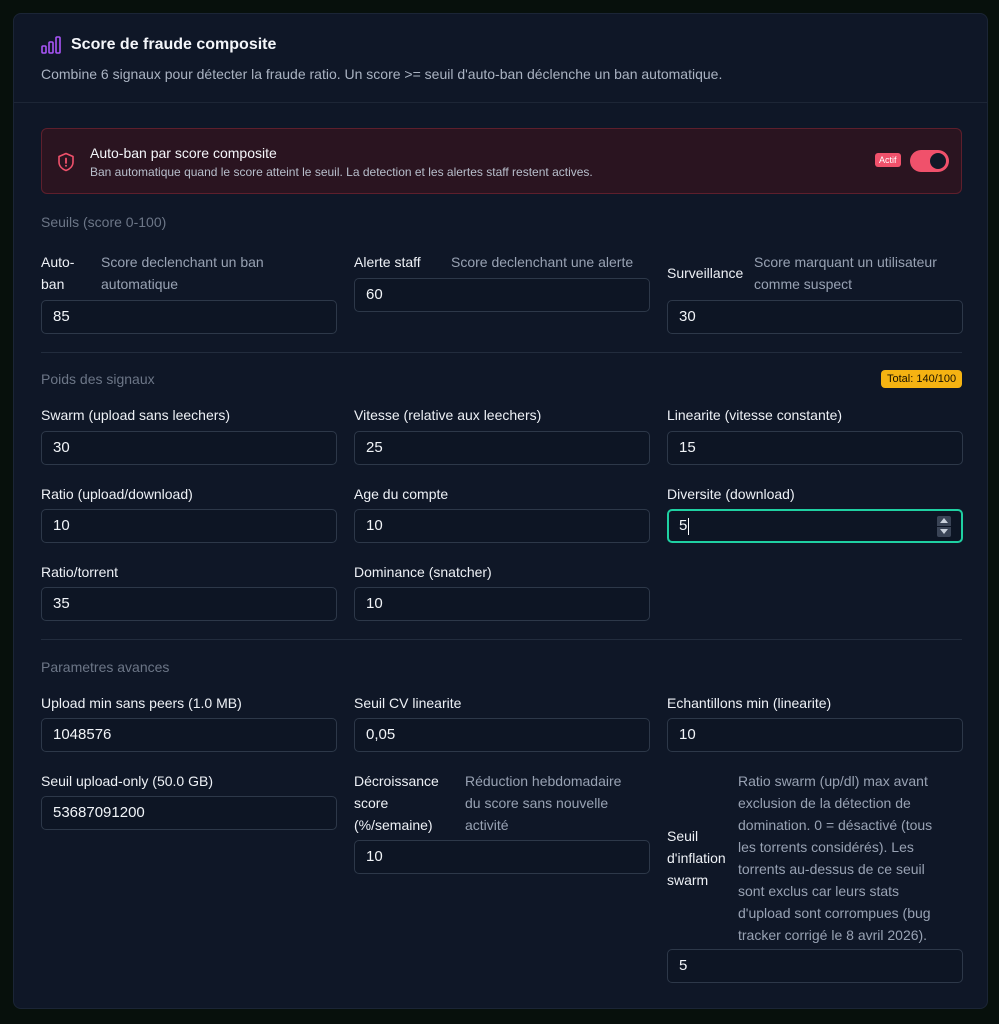  What do you see at coordinates (749, 703) in the screenshot?
I see `min-samples-label: Echantillons min (linearite)` at bounding box center [749, 703].